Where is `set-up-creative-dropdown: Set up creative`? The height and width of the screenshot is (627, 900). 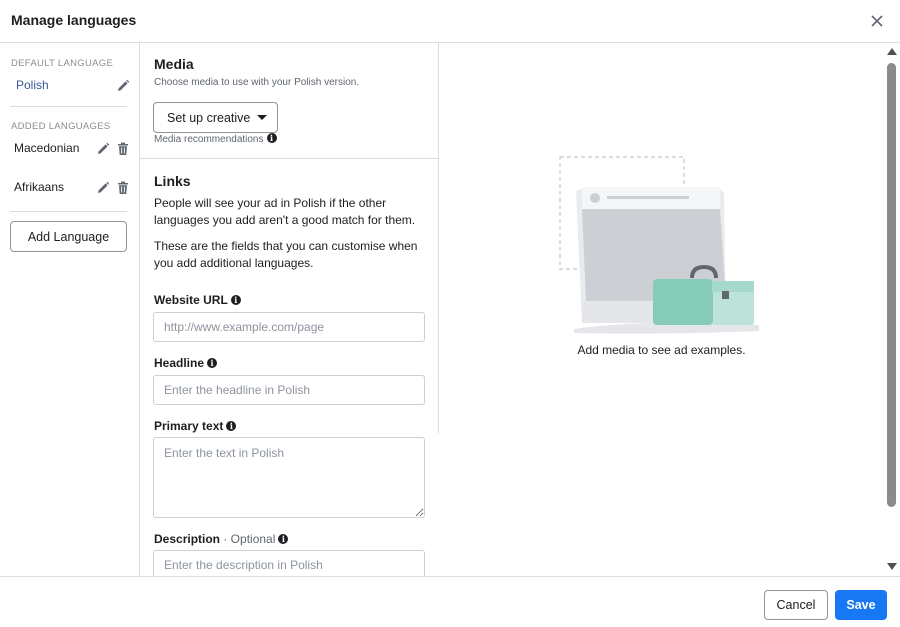
set-up-creative-dropdown: Set up creative is located at coordinates (215, 117).